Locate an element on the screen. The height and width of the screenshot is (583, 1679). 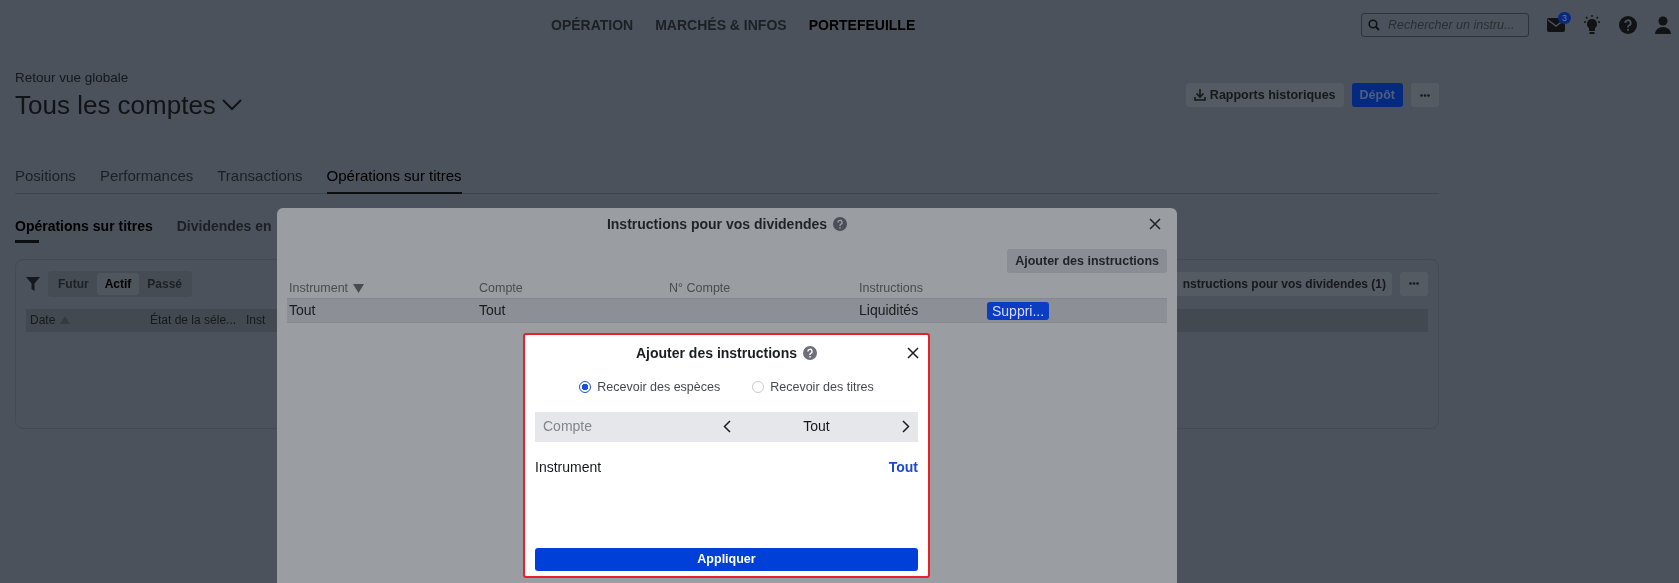
page-title: Tous les comptes is located at coordinates (115, 106).